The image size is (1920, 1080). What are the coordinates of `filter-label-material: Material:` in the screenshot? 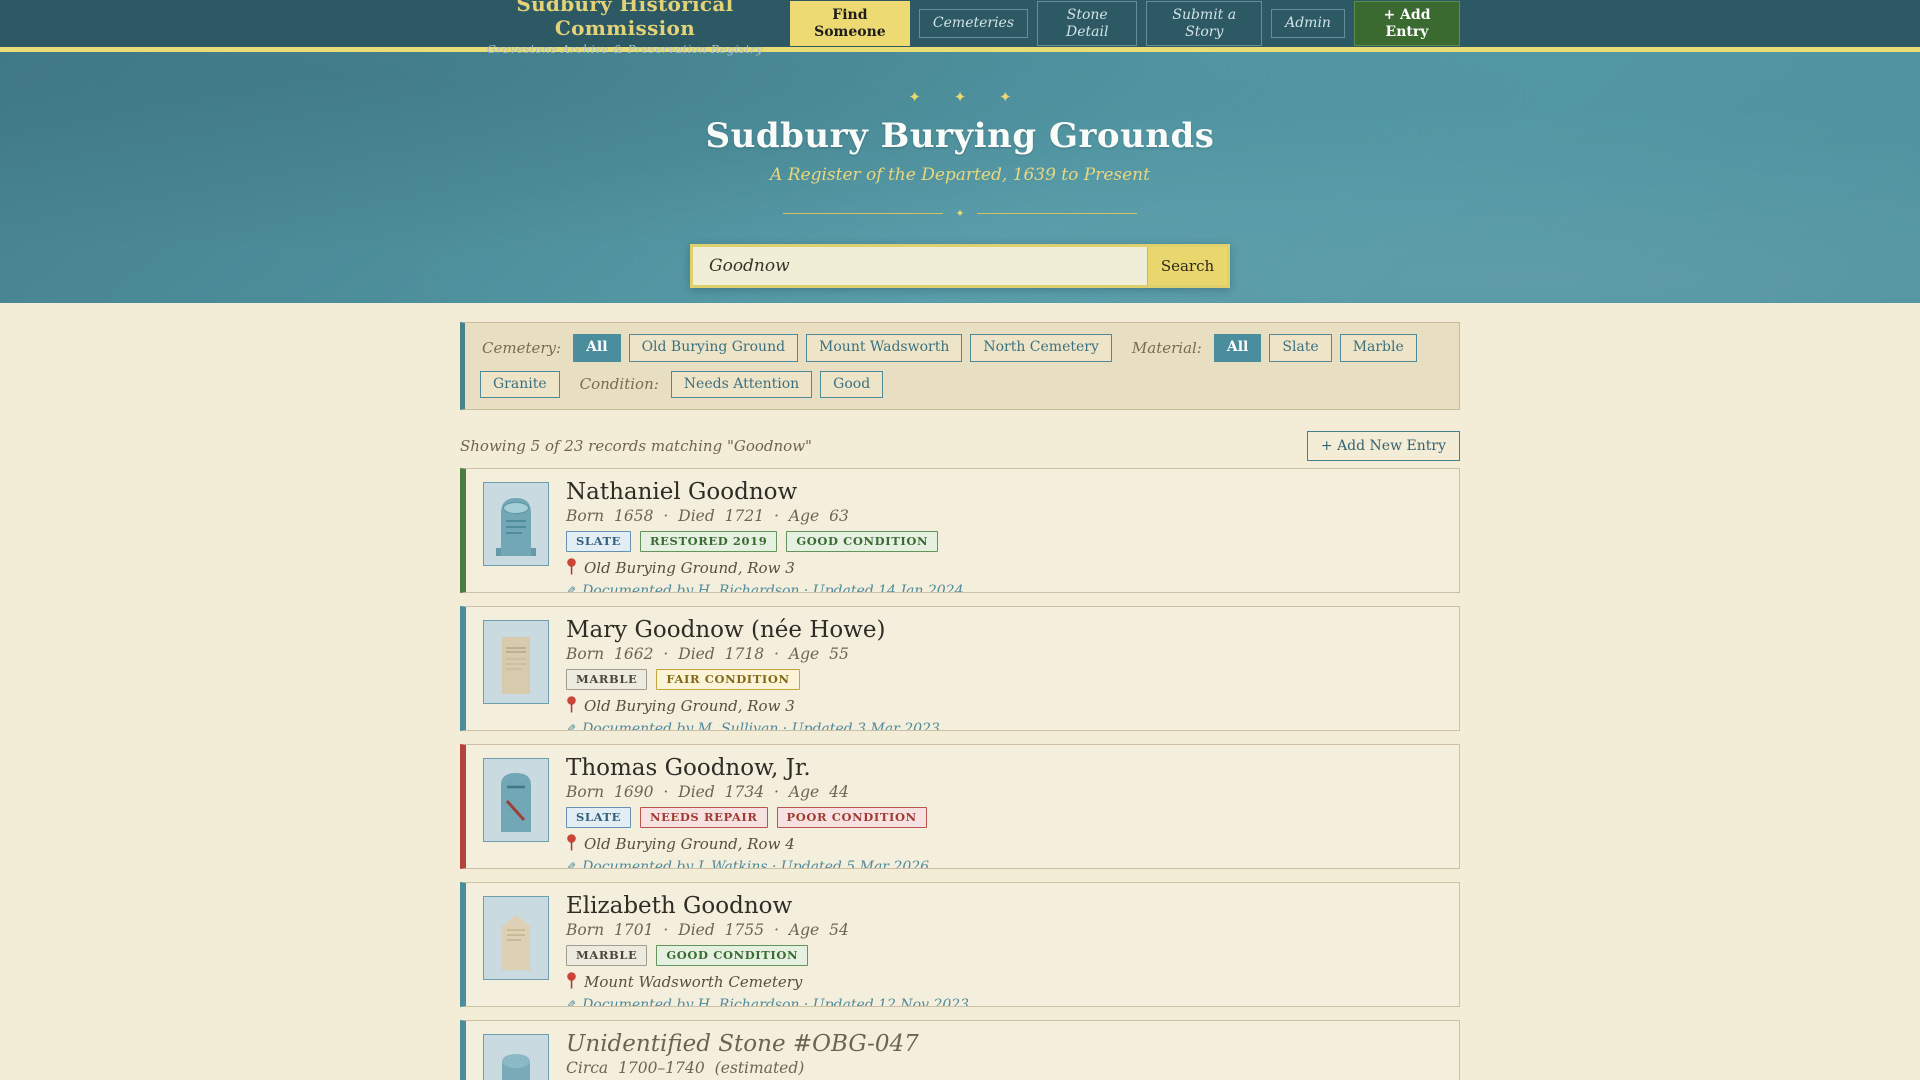 It's located at (1166, 347).